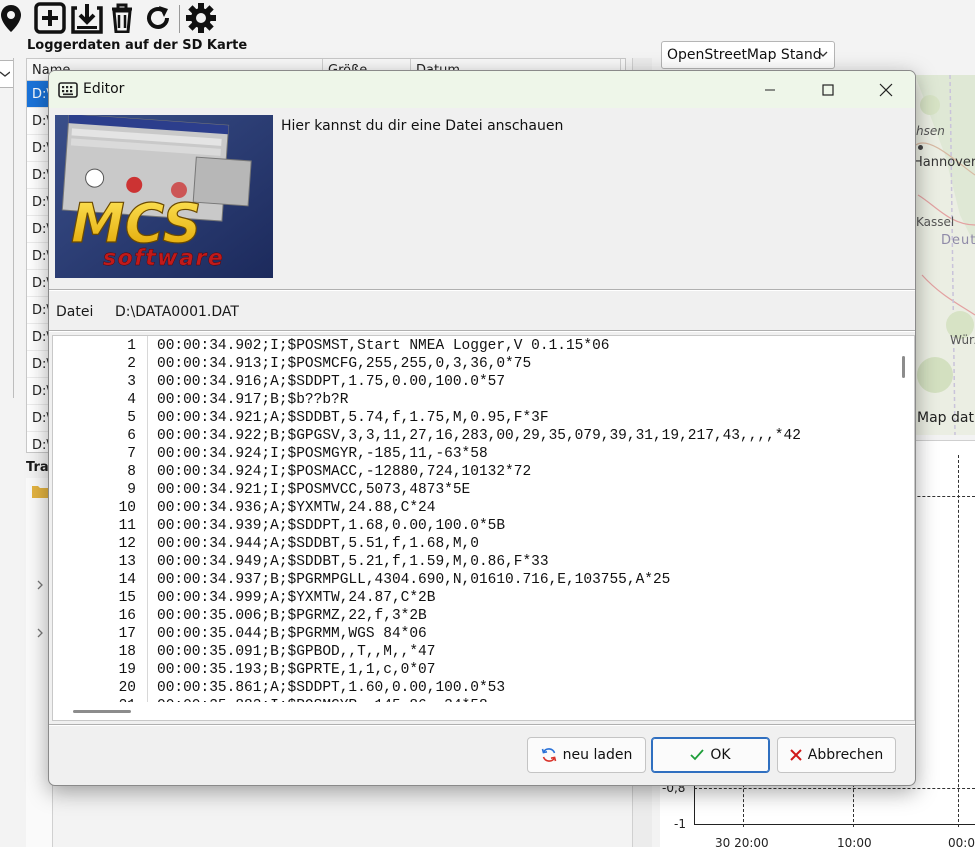 This screenshot has height=847, width=975. What do you see at coordinates (122, 18) in the screenshot?
I see `trash-icon` at bounding box center [122, 18].